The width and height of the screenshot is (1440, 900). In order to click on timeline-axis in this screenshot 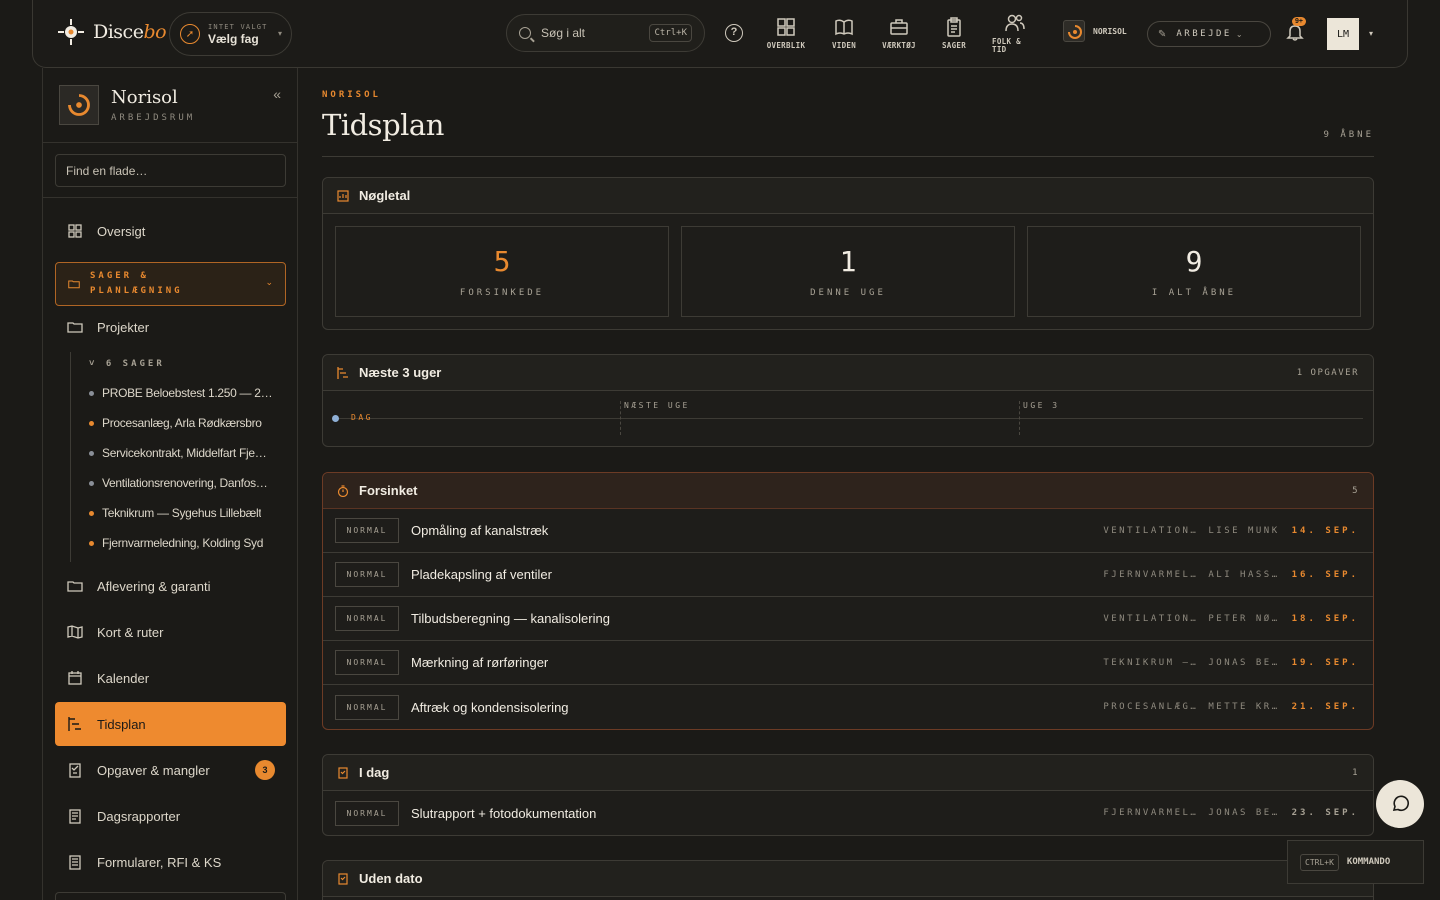, I will do `click(848, 418)`.